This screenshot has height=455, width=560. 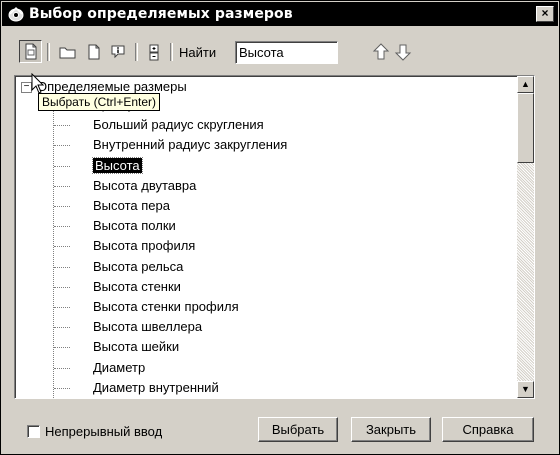 I want to click on new-document-button, so click(x=94, y=52).